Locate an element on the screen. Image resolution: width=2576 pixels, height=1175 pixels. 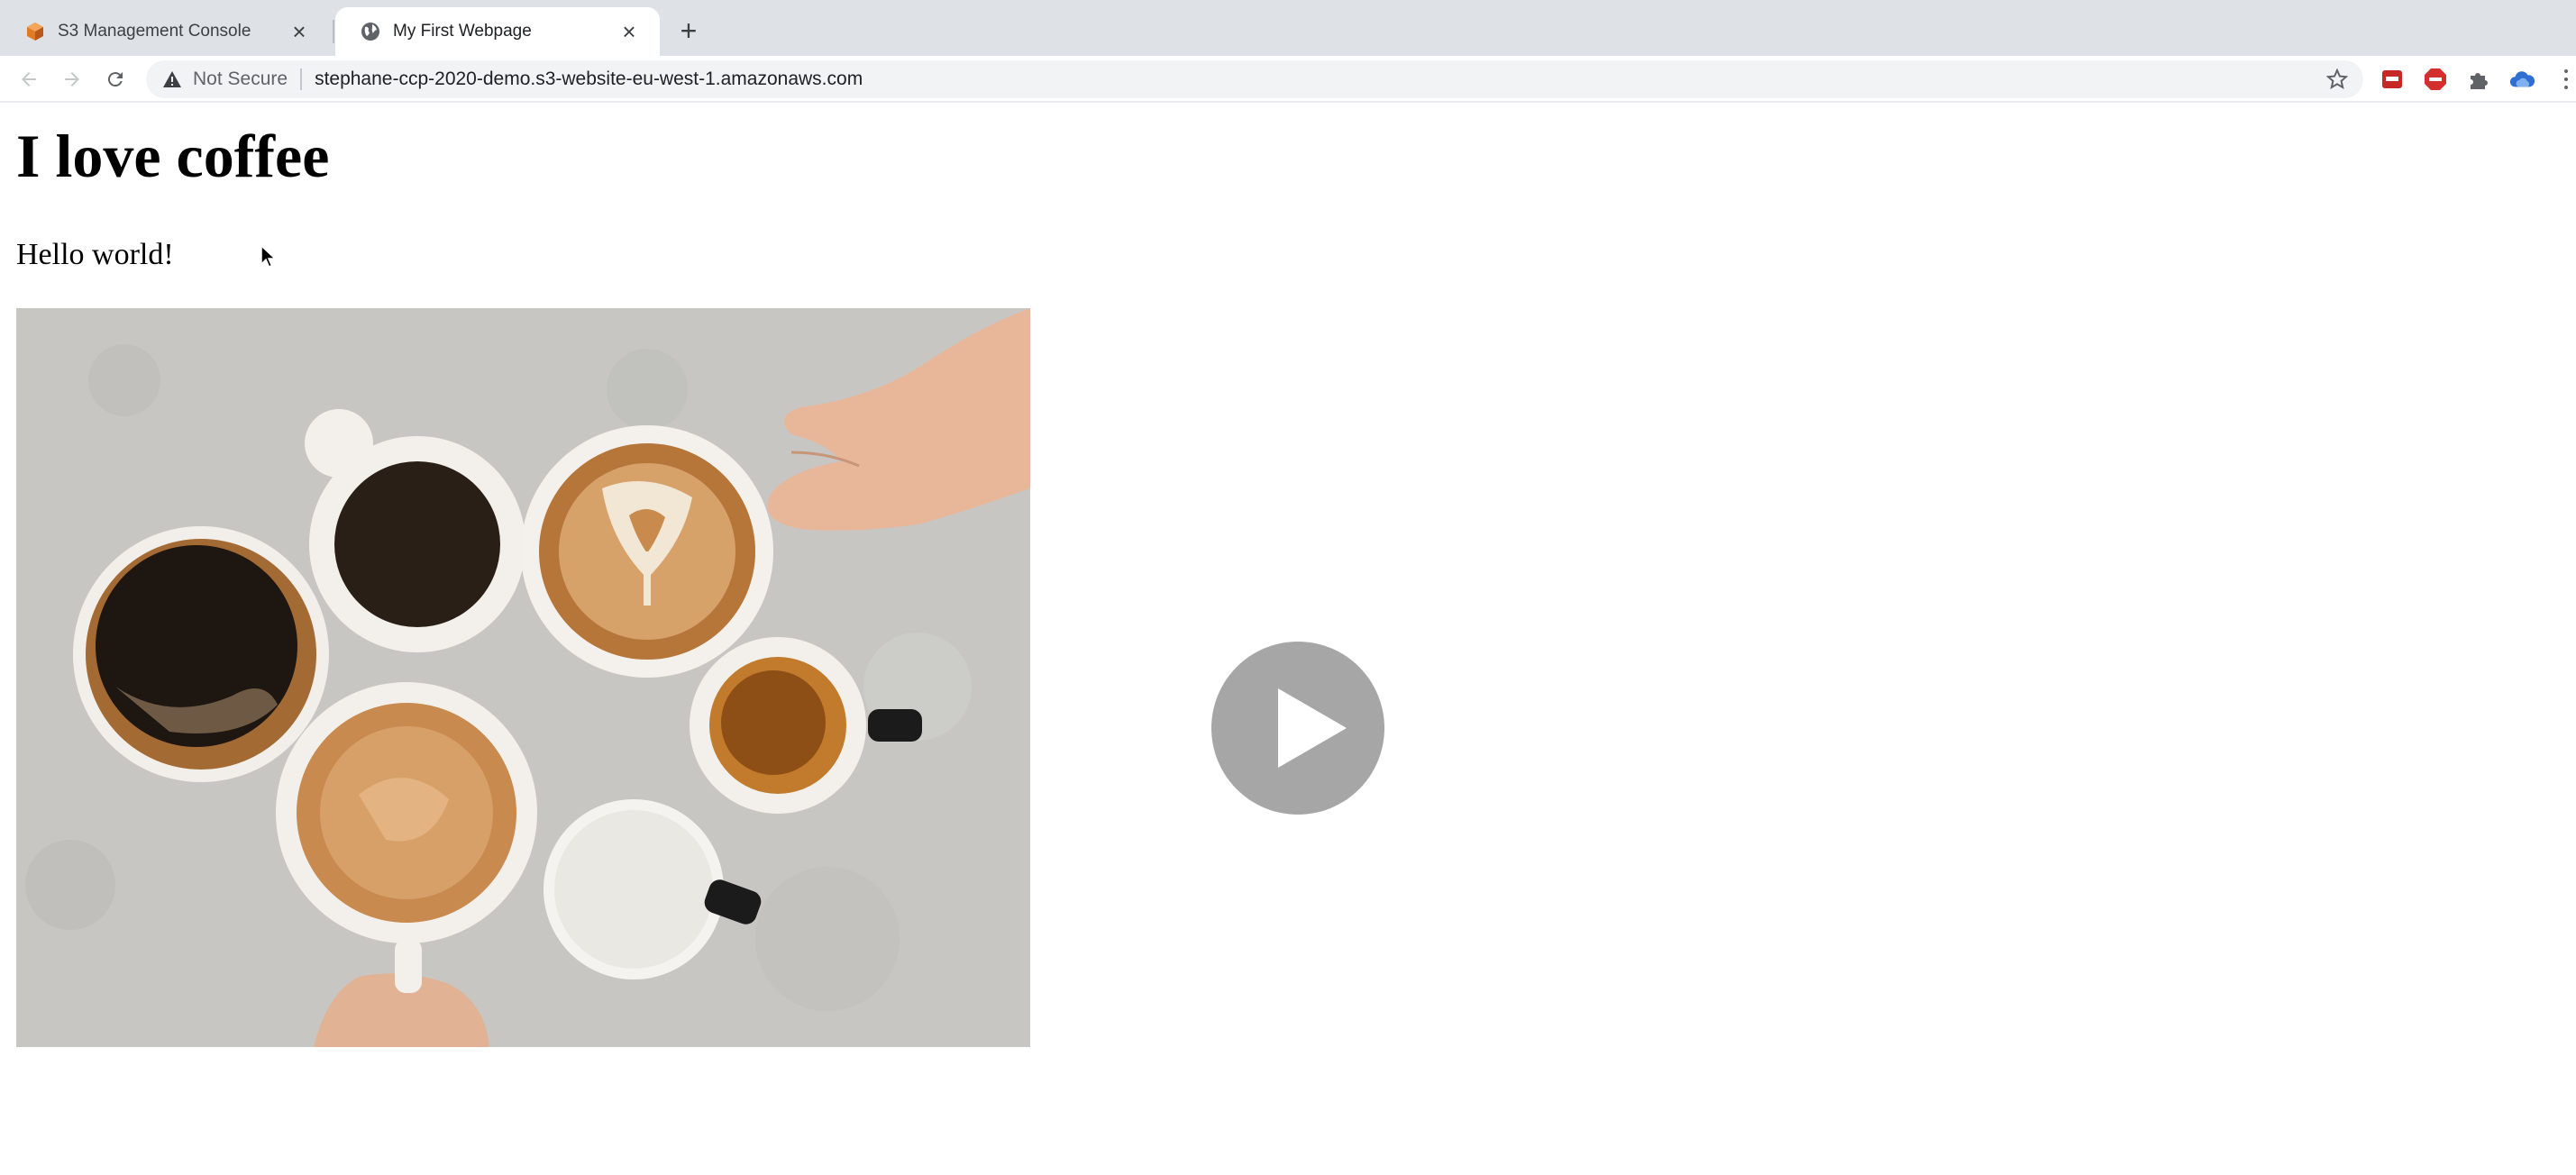
tab-s3-management-console: S3 Management Console × is located at coordinates (165, 31).